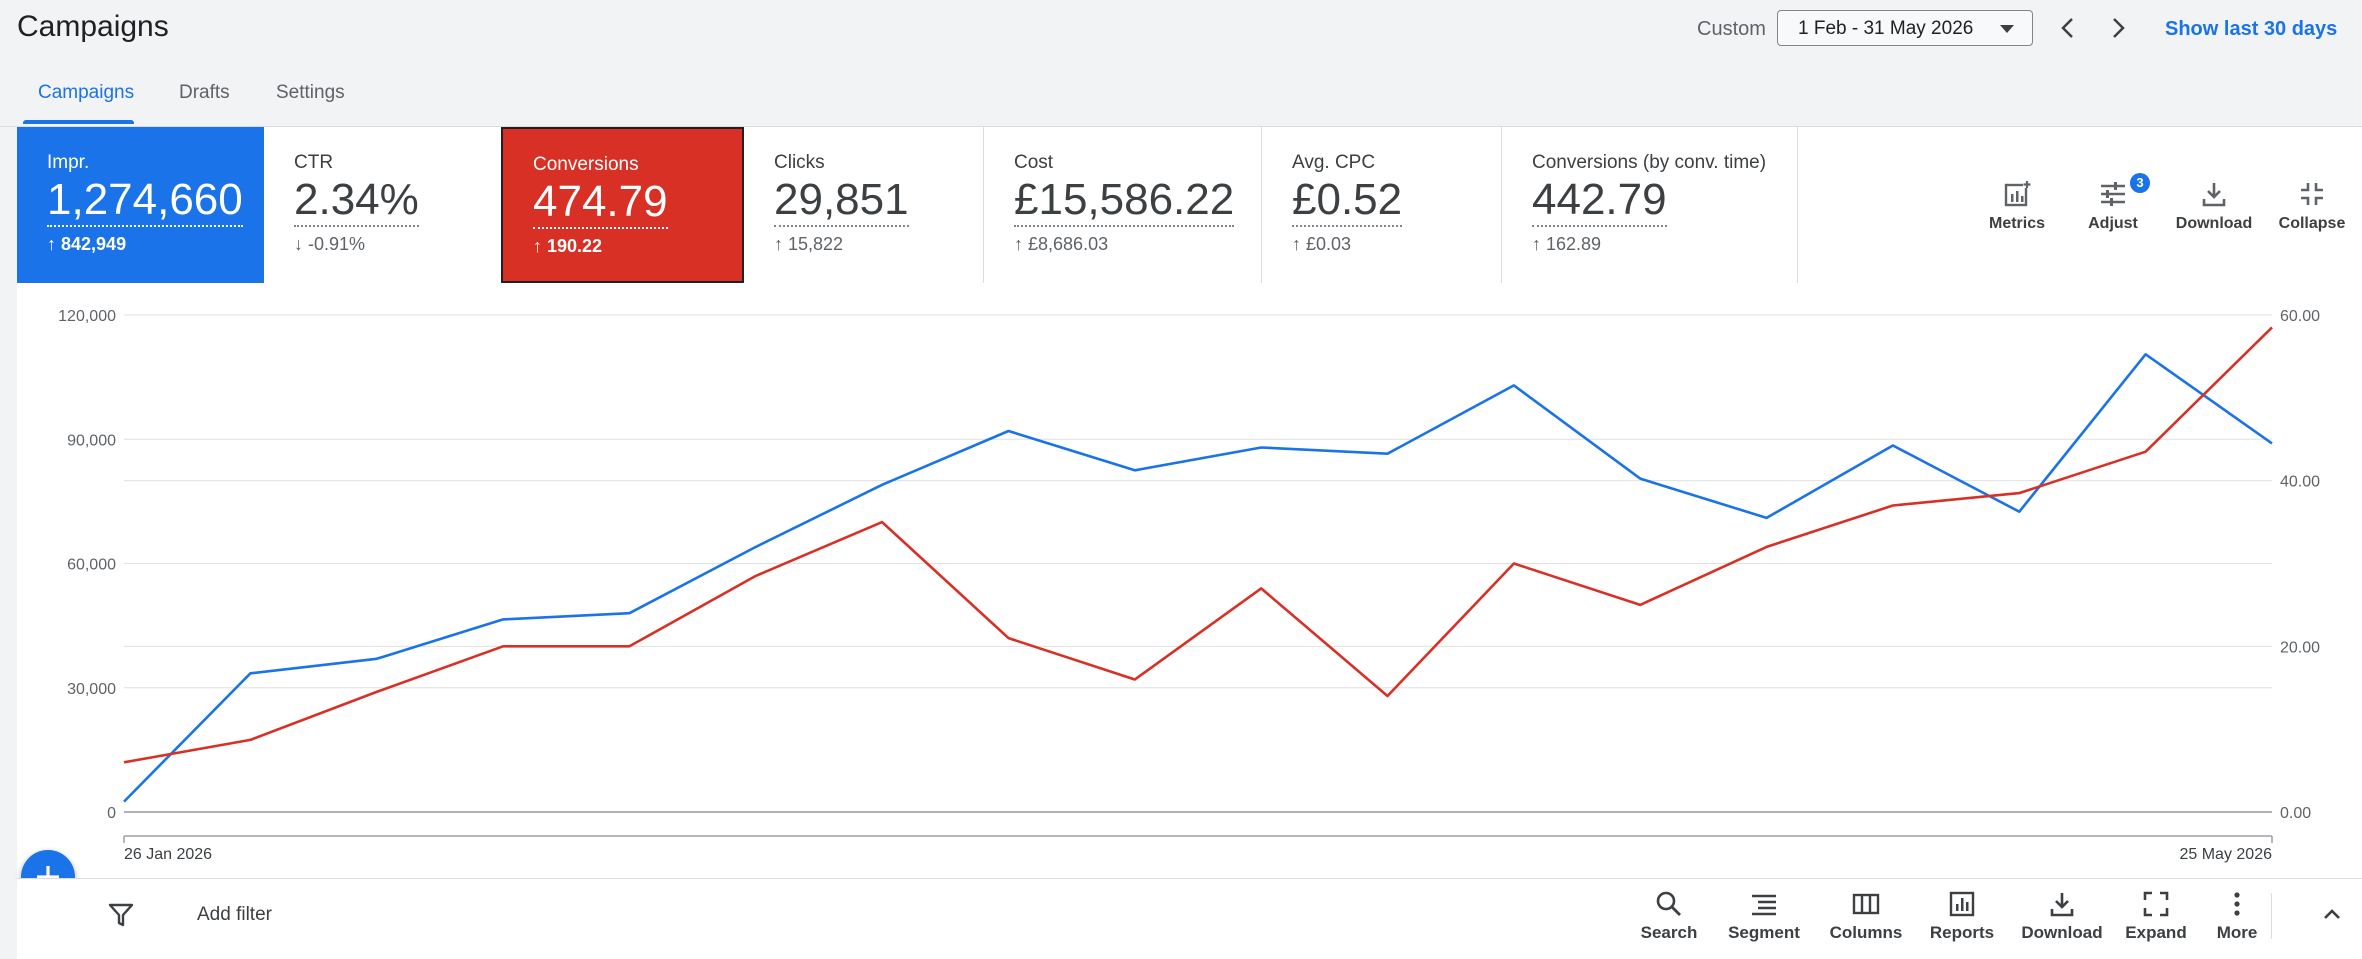  I want to click on search-button: Search, so click(1669, 916).